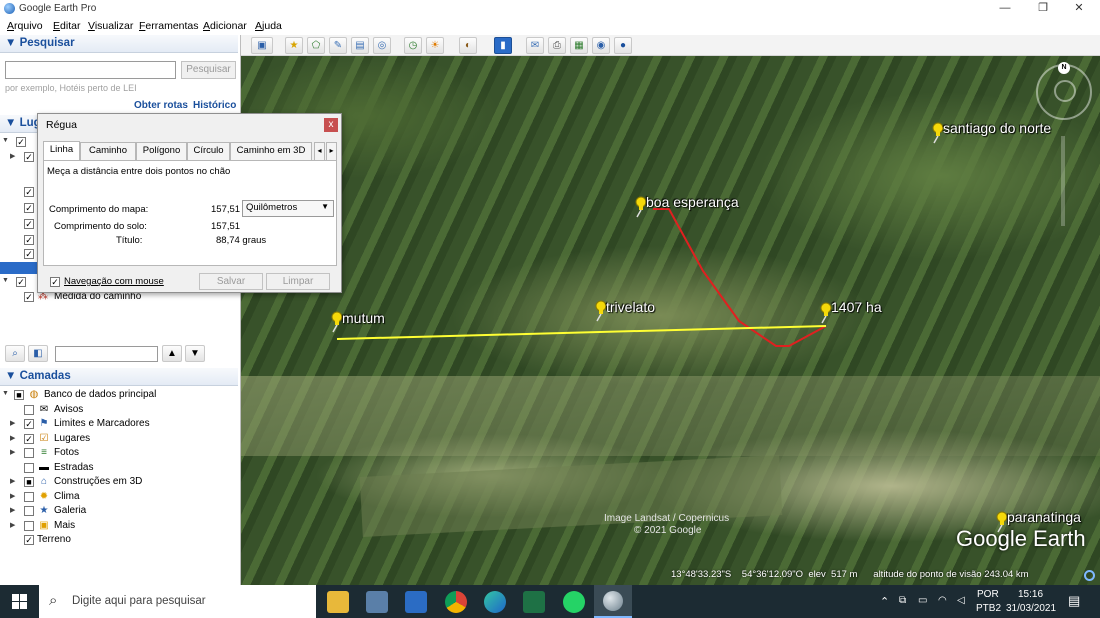 This screenshot has height=618, width=1100. Describe the element at coordinates (90, 70) in the screenshot. I see `search-input` at that location.